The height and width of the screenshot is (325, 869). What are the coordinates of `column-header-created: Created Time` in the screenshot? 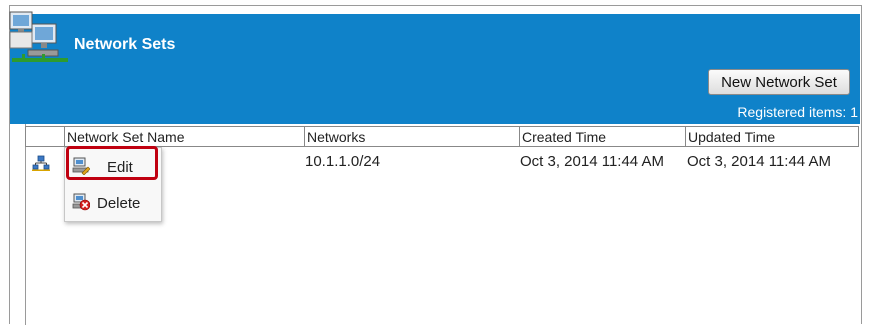 It's located at (602, 136).